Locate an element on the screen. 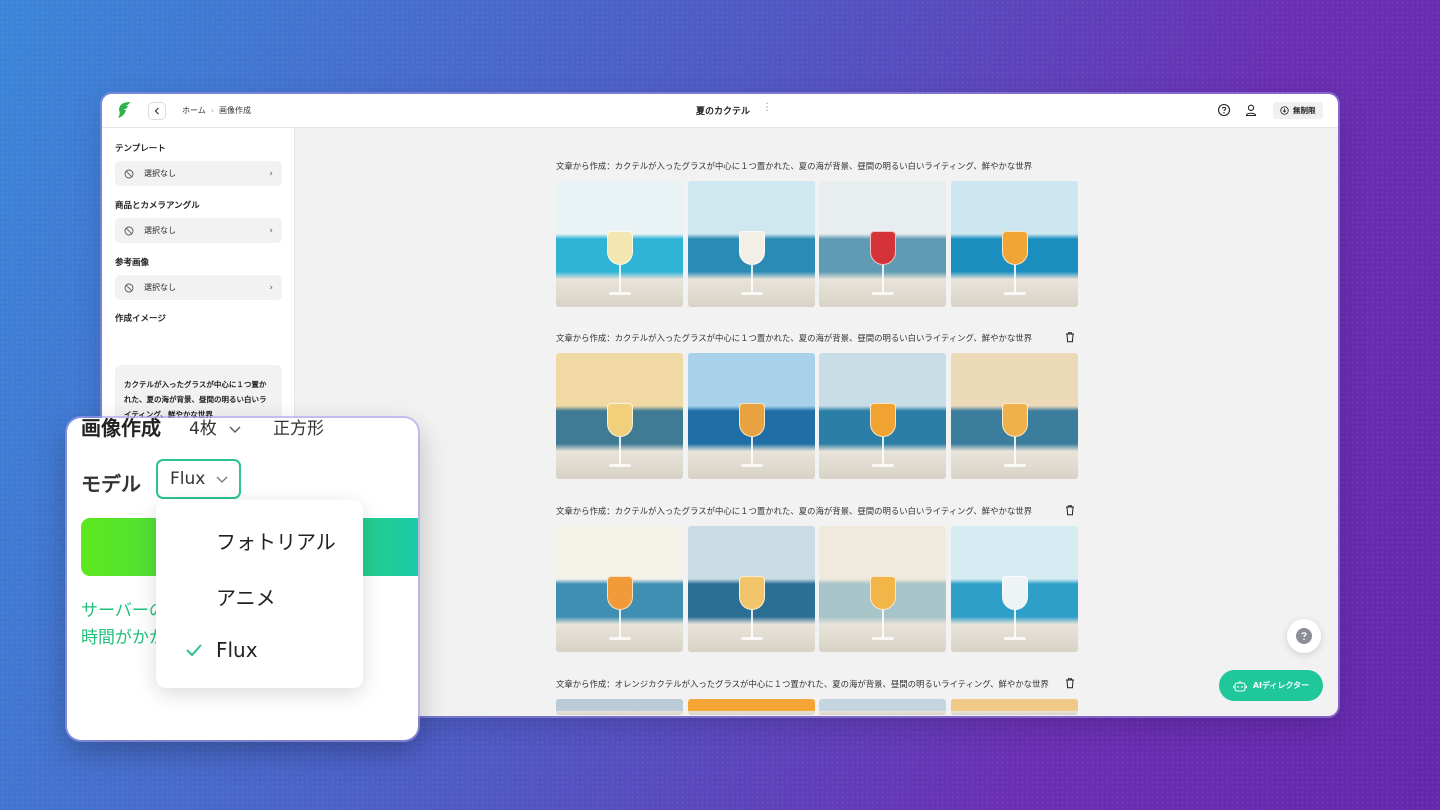  product-label: 商品とカメラアングル is located at coordinates (157, 206).